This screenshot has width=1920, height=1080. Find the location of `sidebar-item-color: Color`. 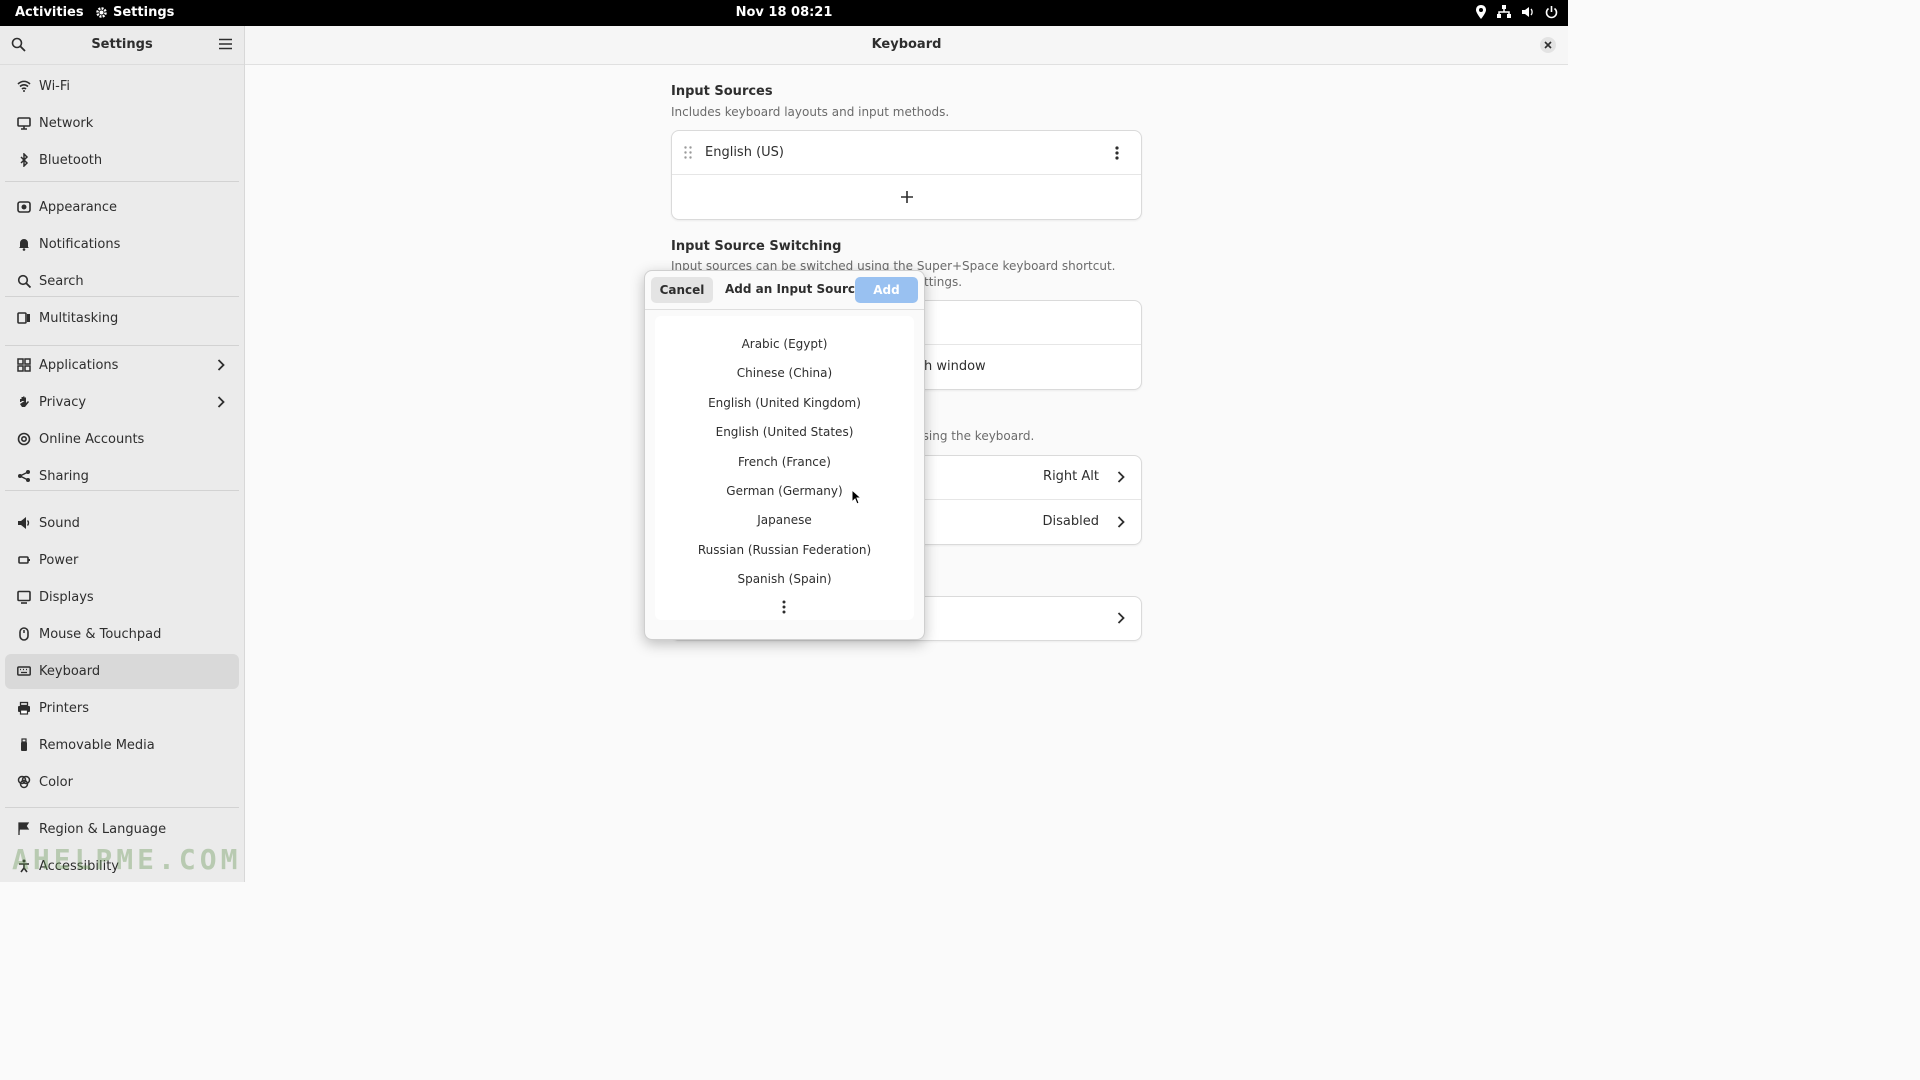

sidebar-item-color: Color is located at coordinates (122, 782).